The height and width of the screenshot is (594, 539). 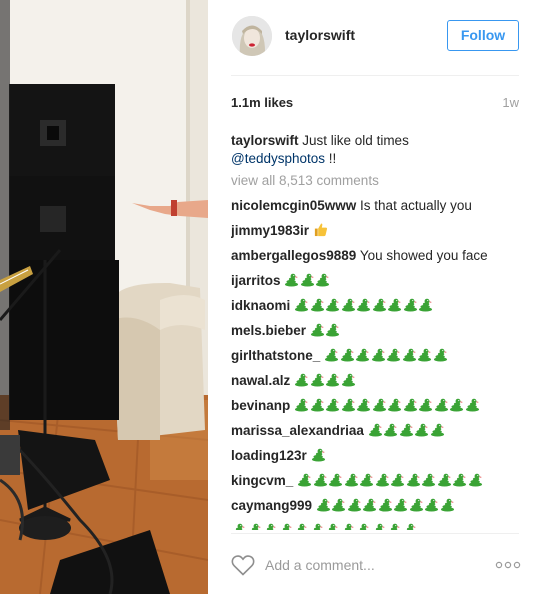 I want to click on comment-row: marissa_alexandriaa, so click(x=375, y=434).